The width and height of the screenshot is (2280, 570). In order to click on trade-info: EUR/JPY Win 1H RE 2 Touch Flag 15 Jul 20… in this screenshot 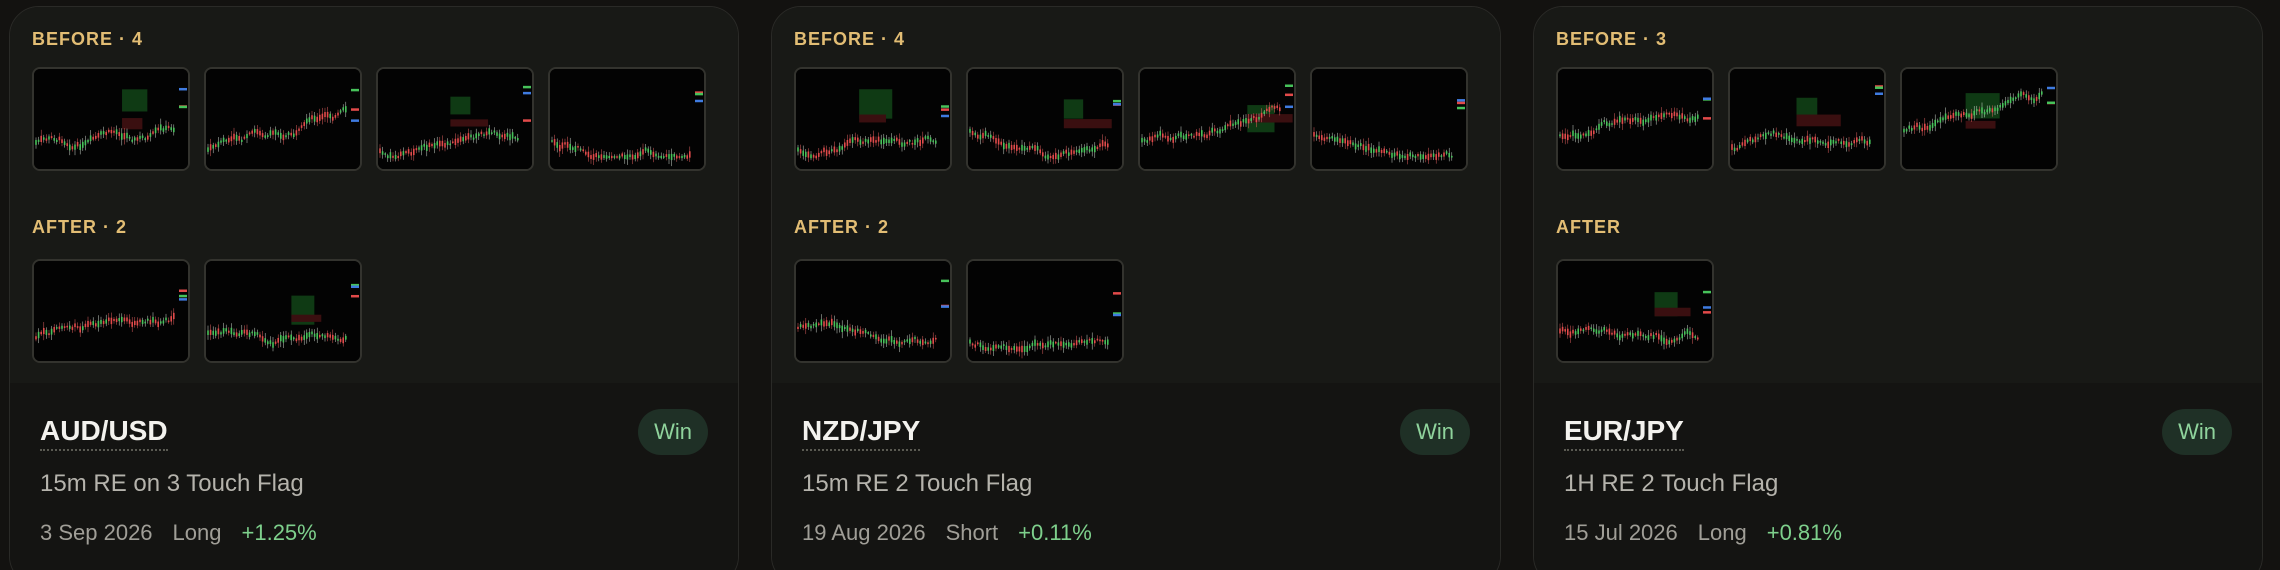, I will do `click(1898, 476)`.